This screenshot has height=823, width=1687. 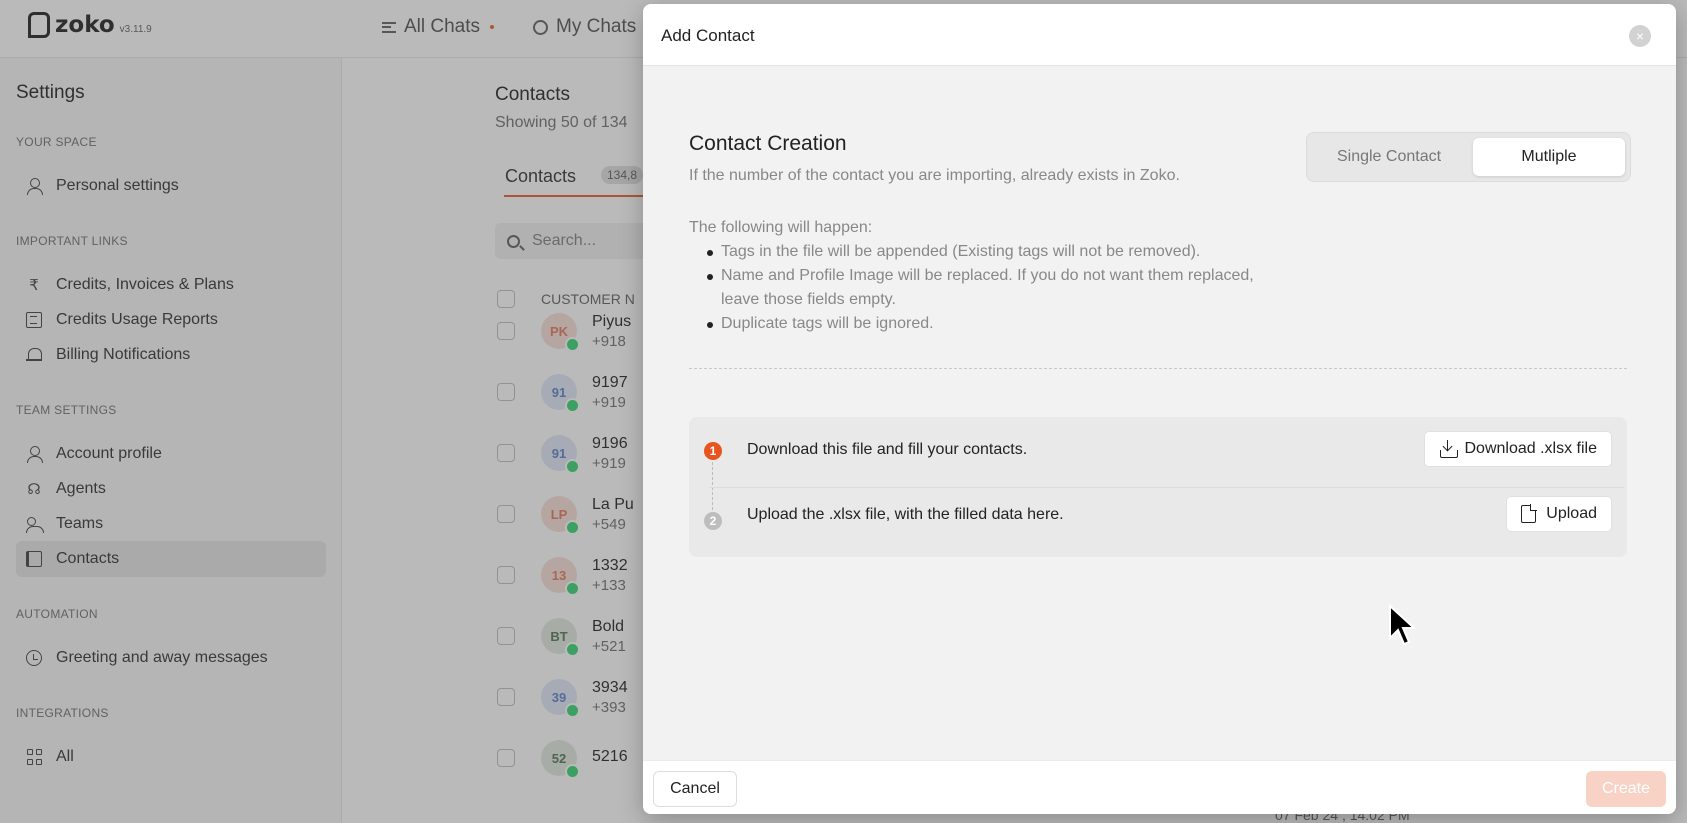 What do you see at coordinates (1626, 789) in the screenshot?
I see `create-button: Create` at bounding box center [1626, 789].